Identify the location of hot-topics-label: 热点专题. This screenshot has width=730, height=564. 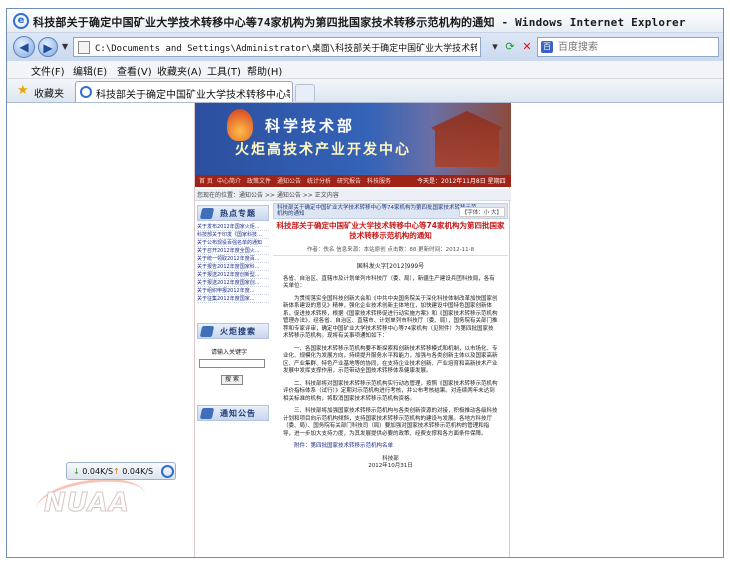
(238, 213).